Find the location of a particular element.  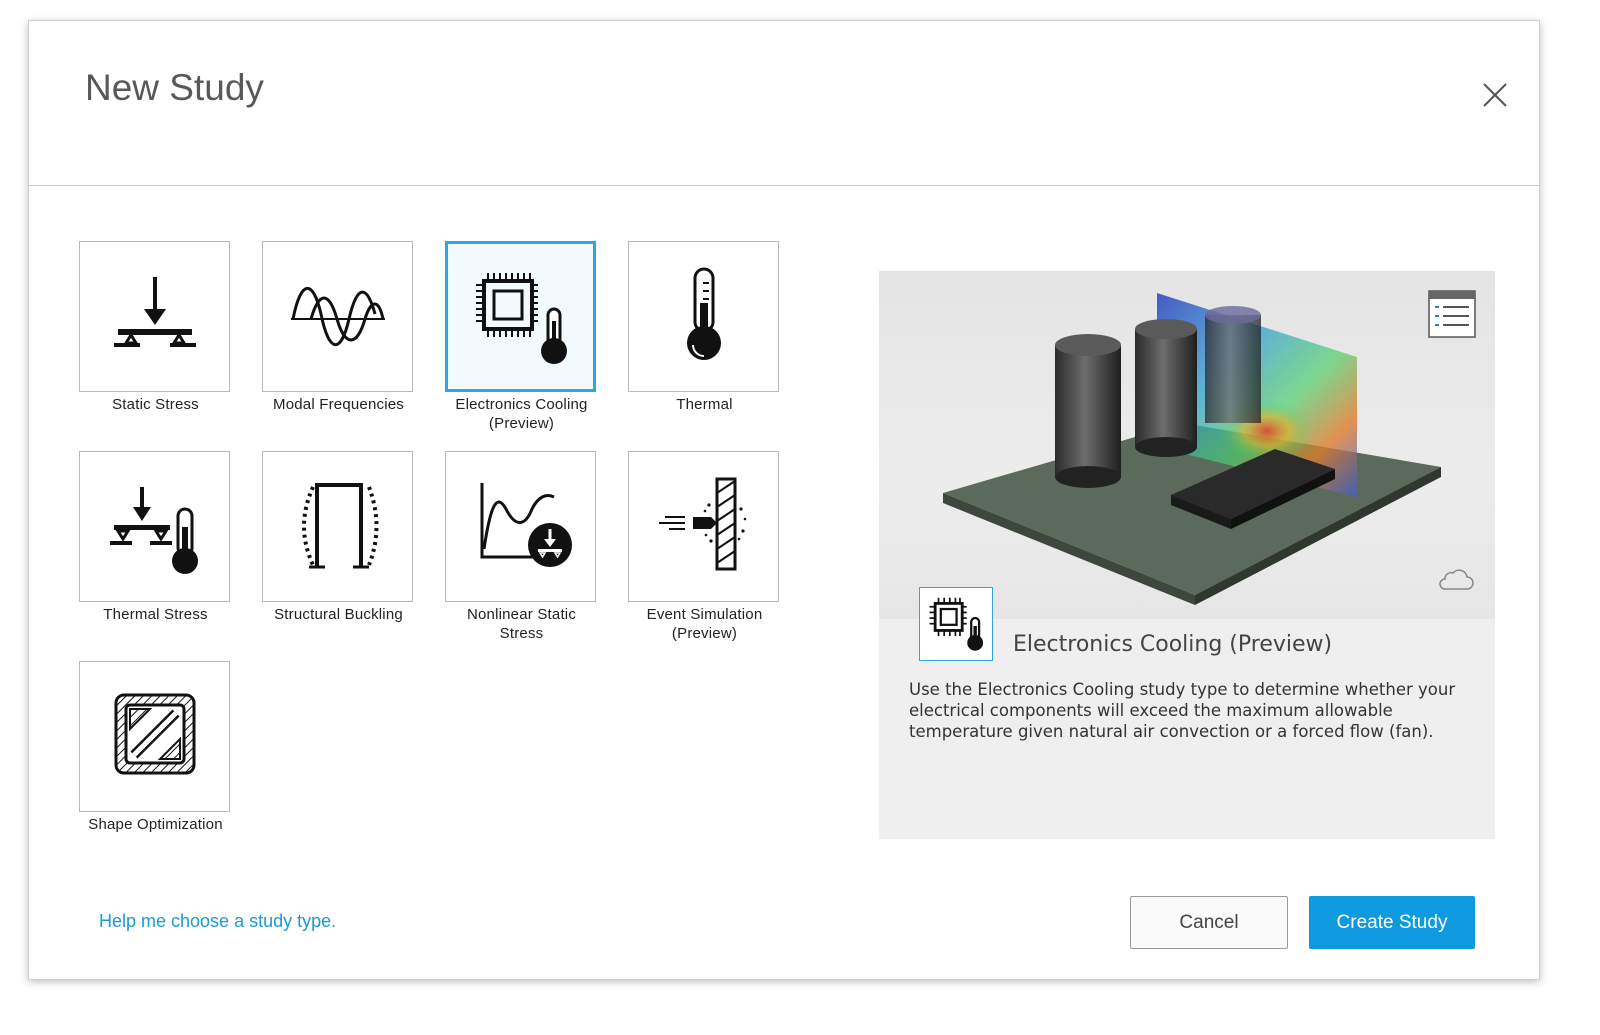

shape-optimization-icon is located at coordinates (155, 736).